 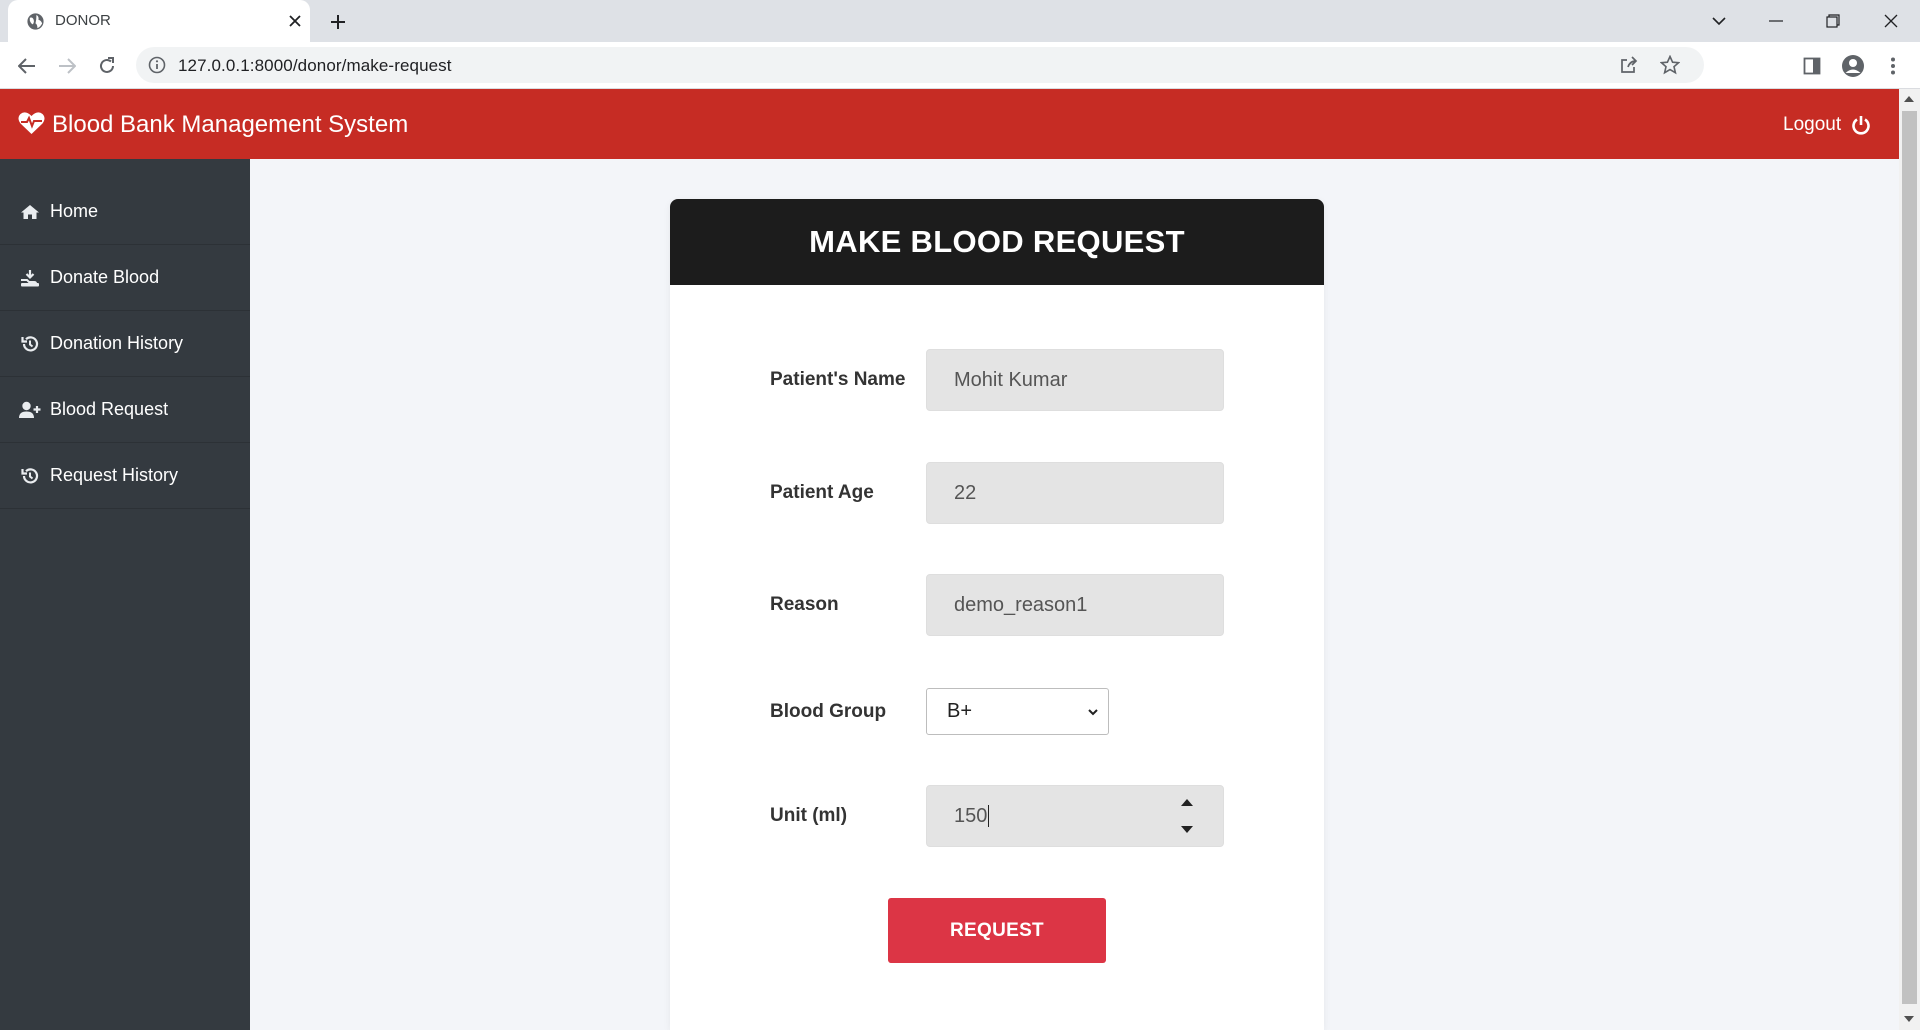 I want to click on reload-button, so click(x=107, y=66).